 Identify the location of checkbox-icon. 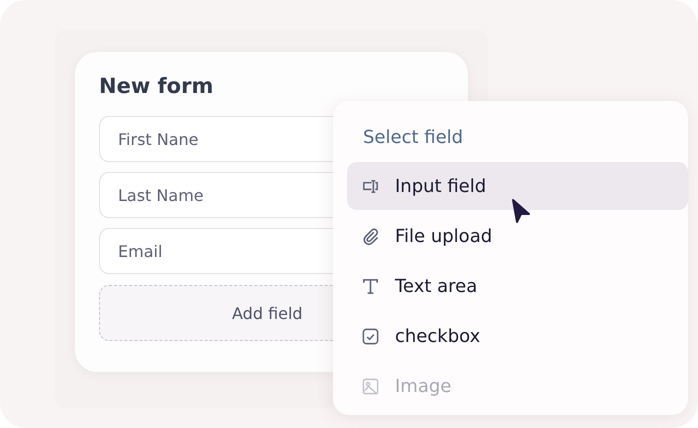
(370, 336).